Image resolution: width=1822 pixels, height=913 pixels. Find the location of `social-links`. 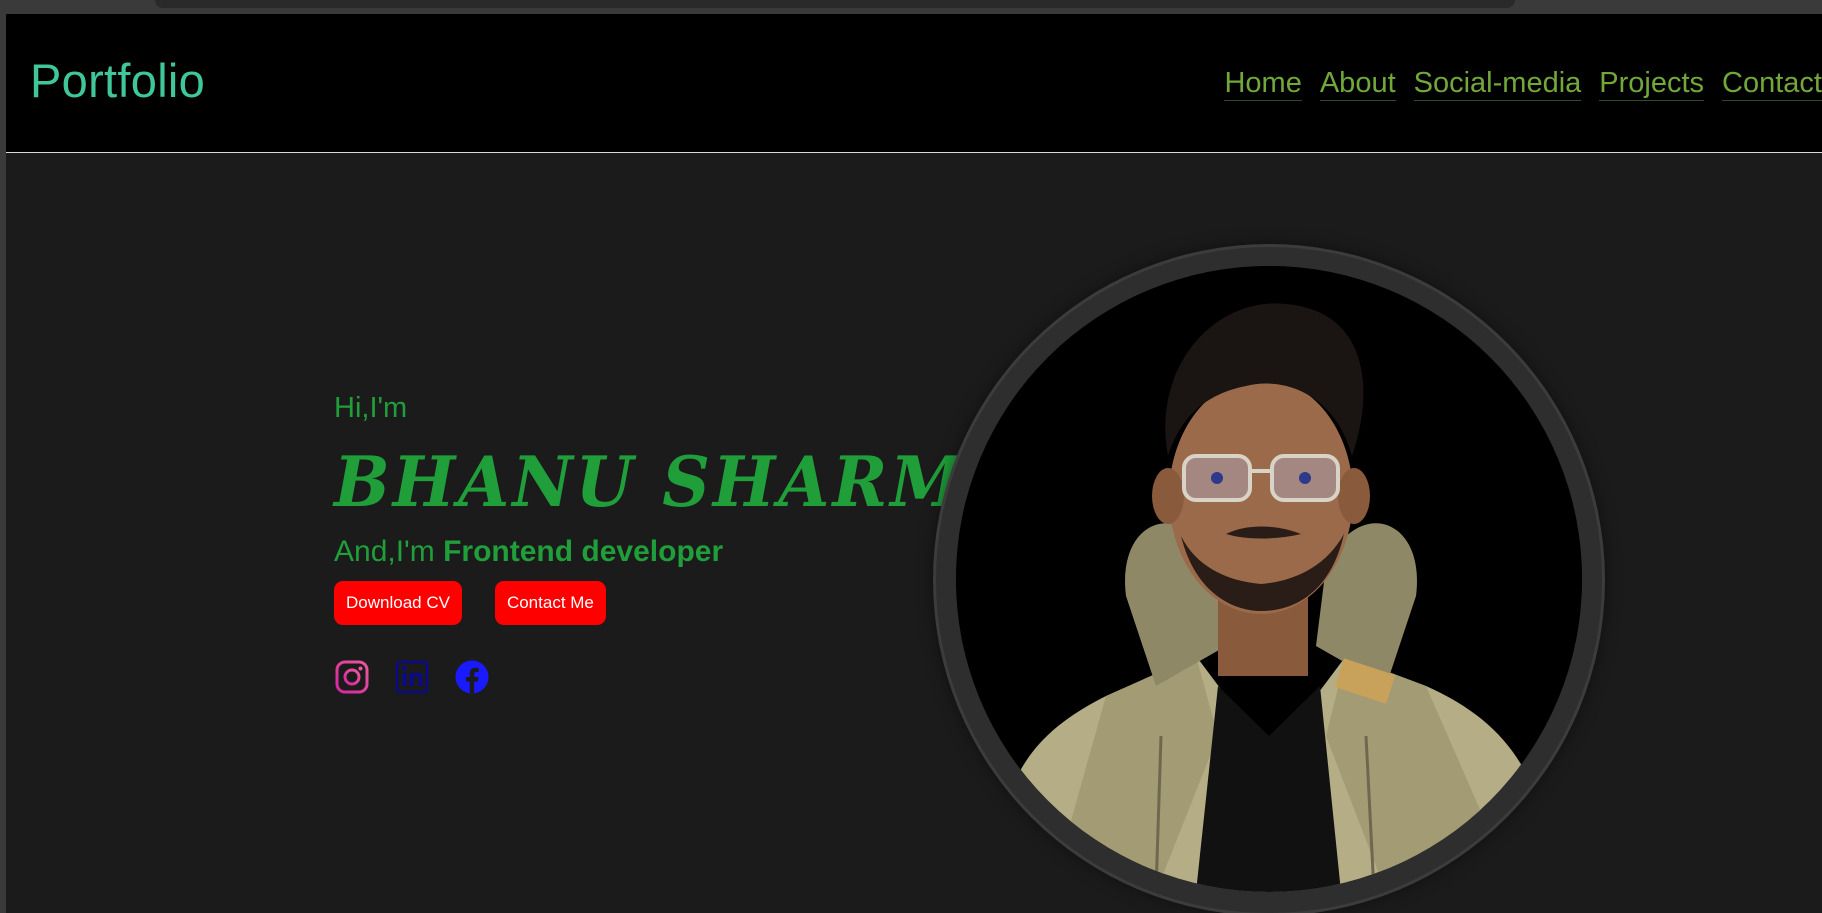

social-links is located at coordinates (677, 677).